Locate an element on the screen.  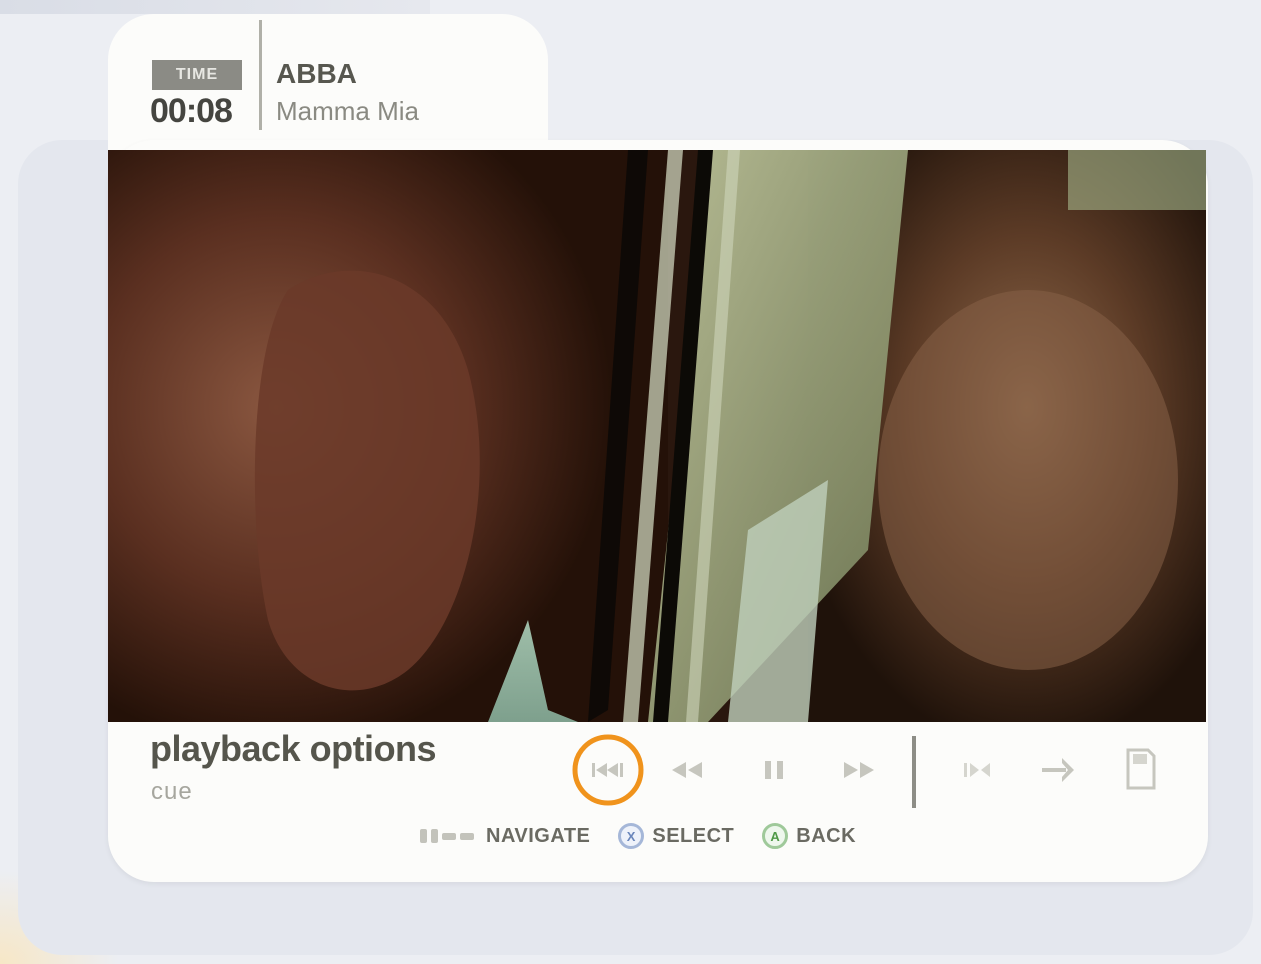
rewind-button is located at coordinates (688, 770).